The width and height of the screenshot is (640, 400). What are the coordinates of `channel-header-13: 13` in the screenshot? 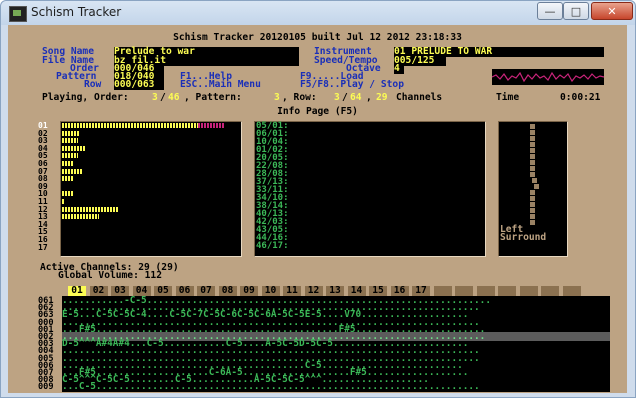 It's located at (335, 291).